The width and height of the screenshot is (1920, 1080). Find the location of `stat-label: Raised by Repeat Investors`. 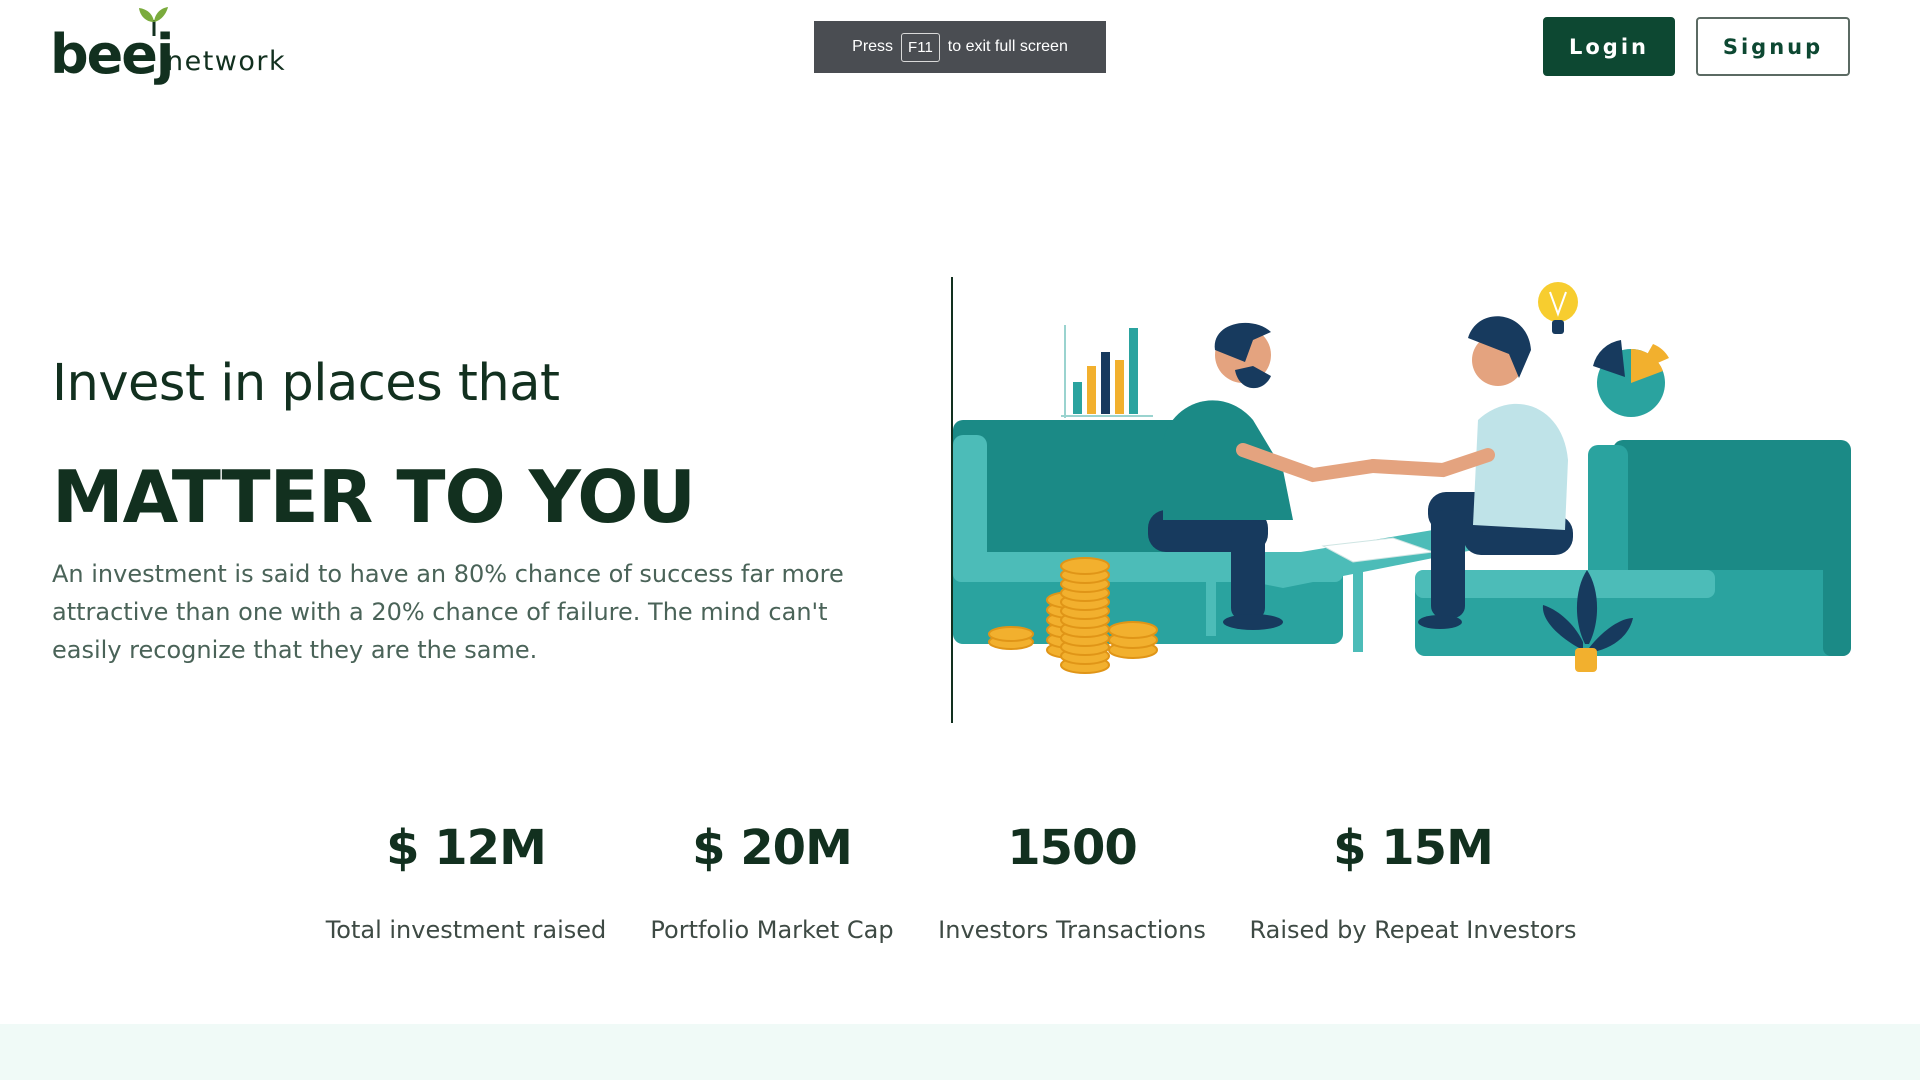

stat-label: Raised by Repeat Investors is located at coordinates (1413, 929).